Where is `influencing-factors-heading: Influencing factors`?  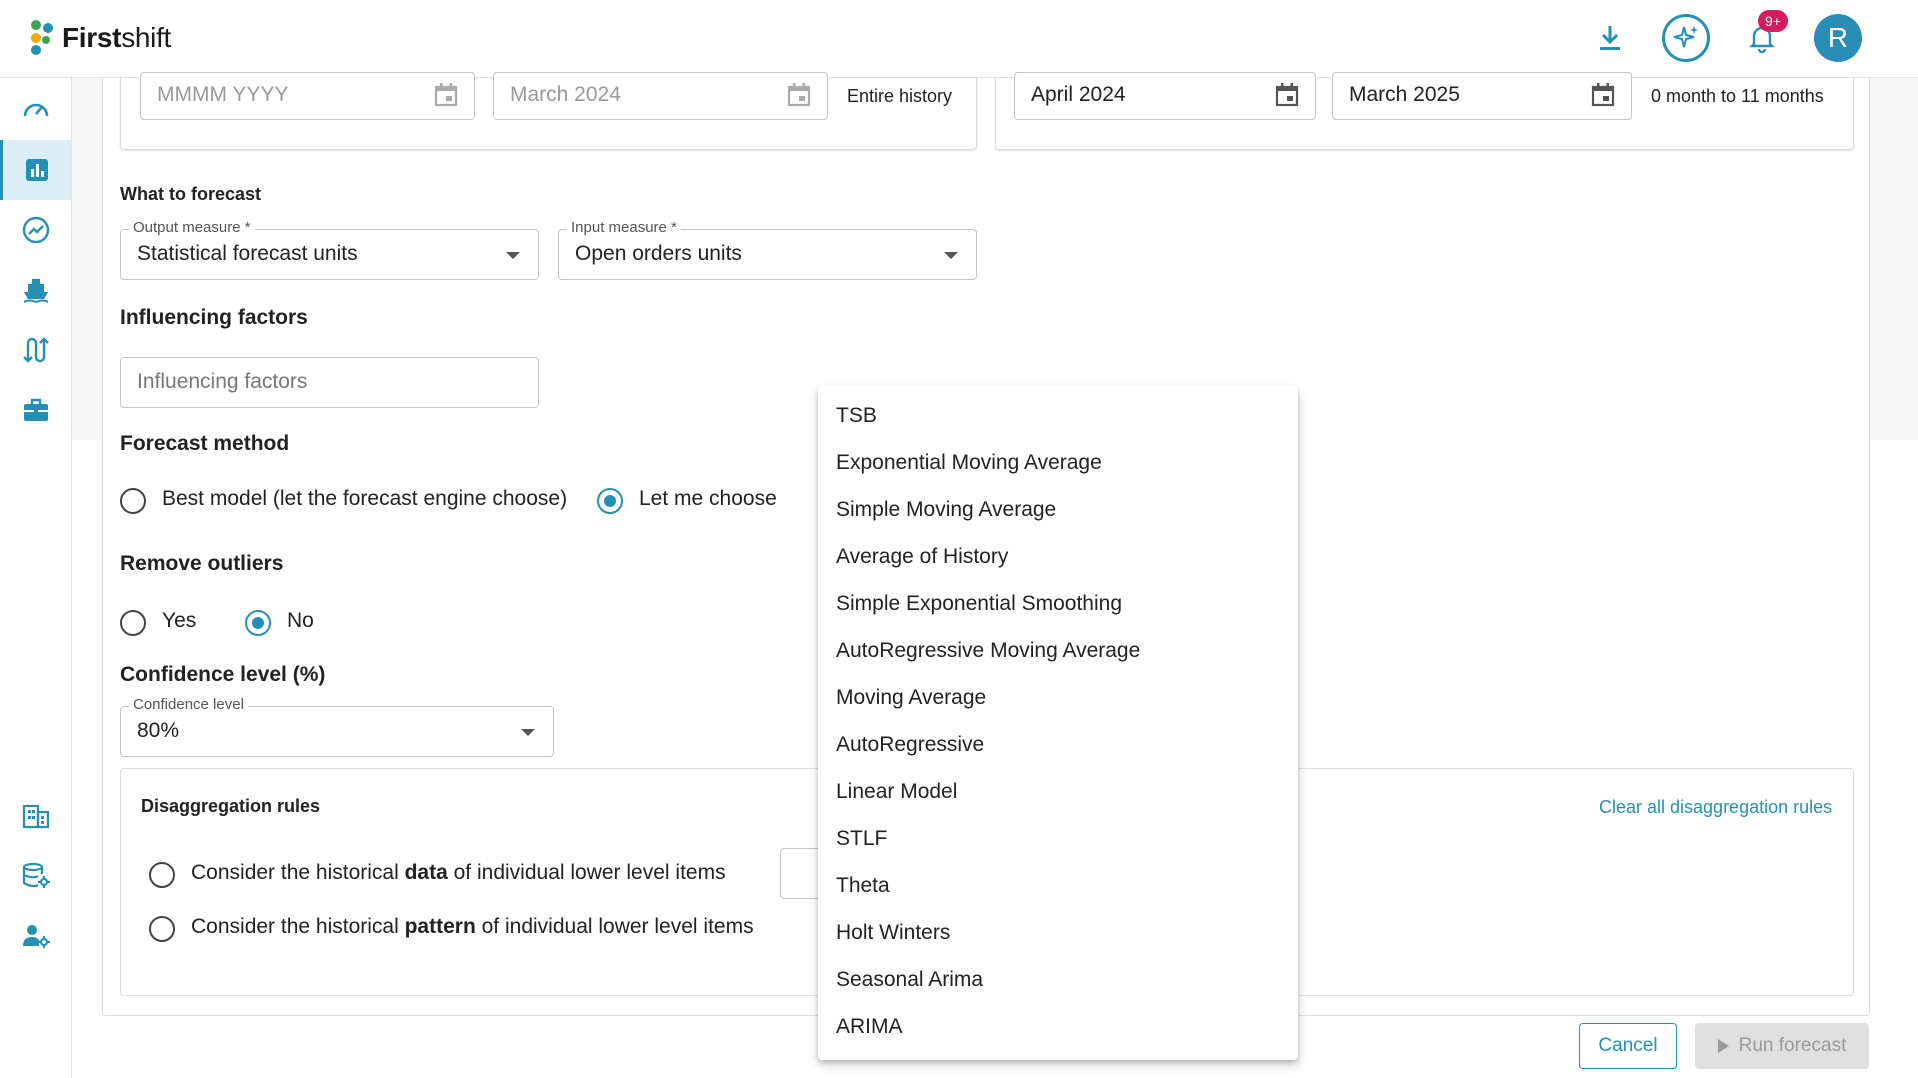 influencing-factors-heading: Influencing factors is located at coordinates (214, 317).